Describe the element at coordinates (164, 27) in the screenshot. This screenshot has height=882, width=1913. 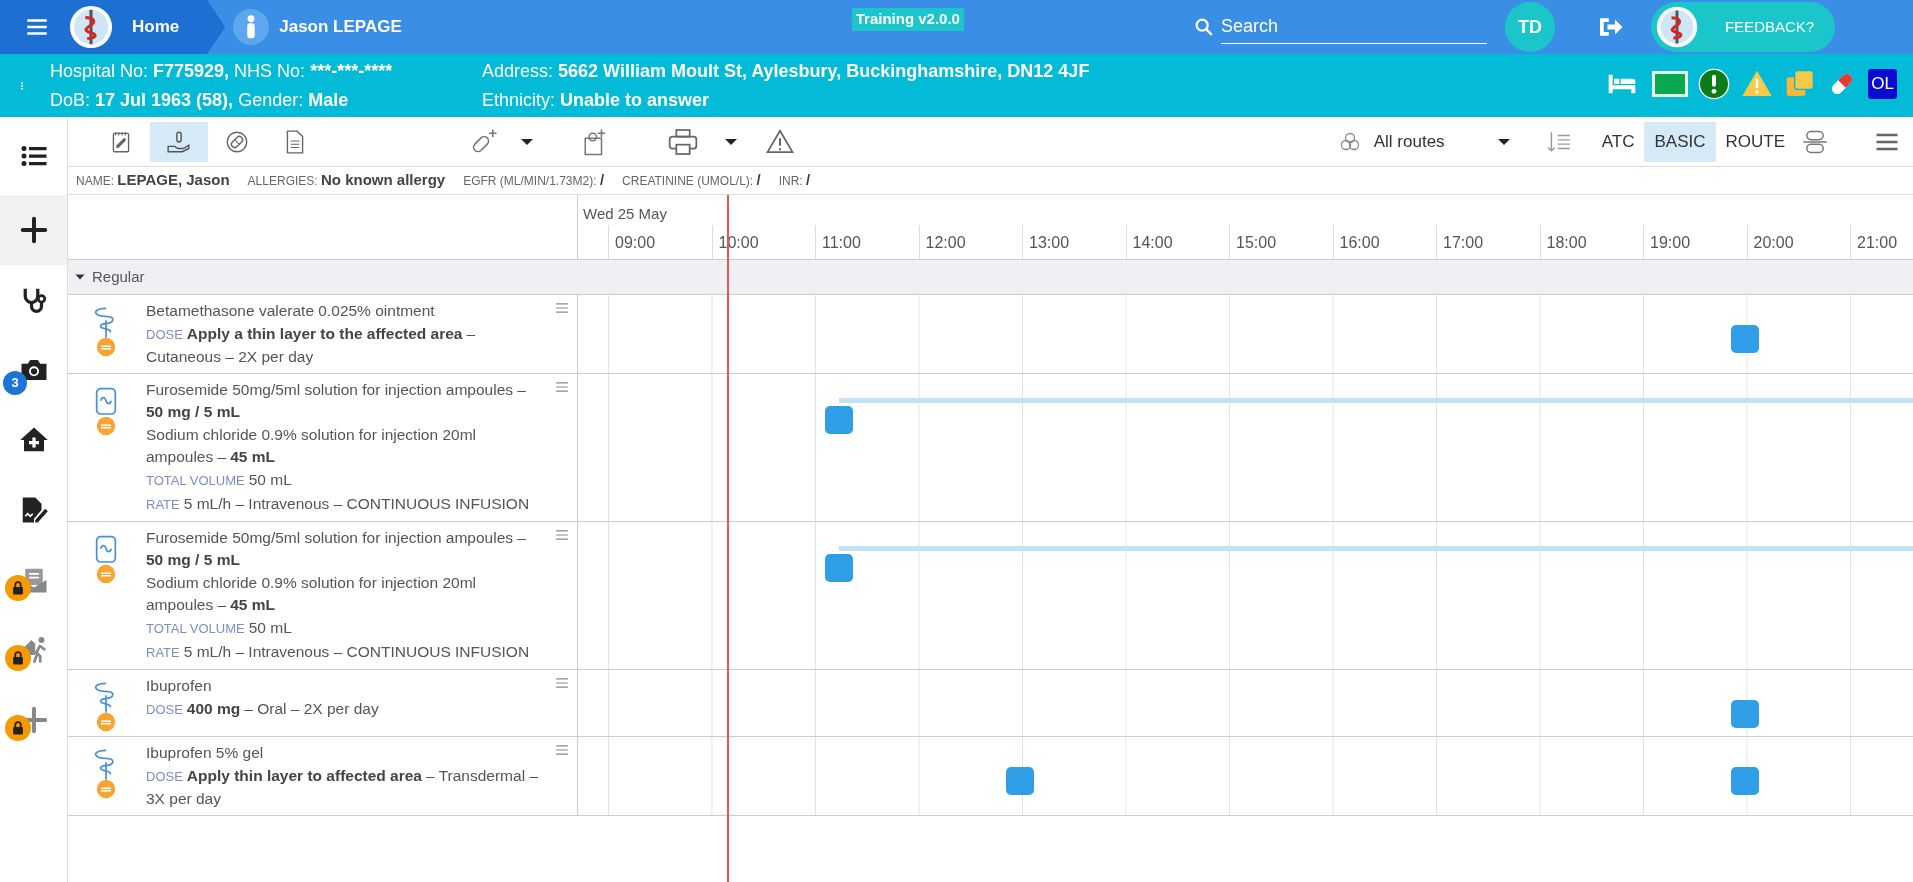
I see `home-link: Home` at that location.